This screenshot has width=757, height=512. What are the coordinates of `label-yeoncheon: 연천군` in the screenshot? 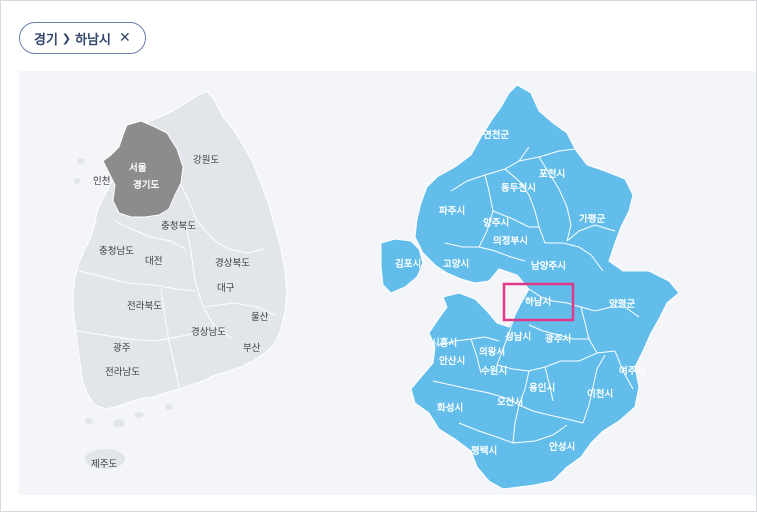 It's located at (496, 135).